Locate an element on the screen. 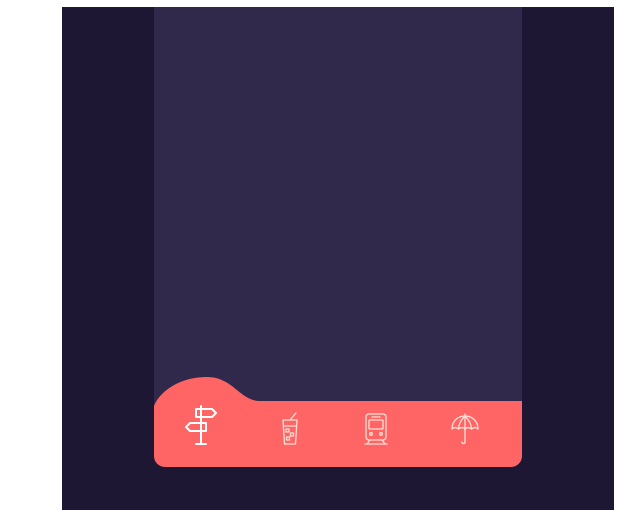 The image size is (644, 510). bottom-tab-bar is located at coordinates (338, 422).